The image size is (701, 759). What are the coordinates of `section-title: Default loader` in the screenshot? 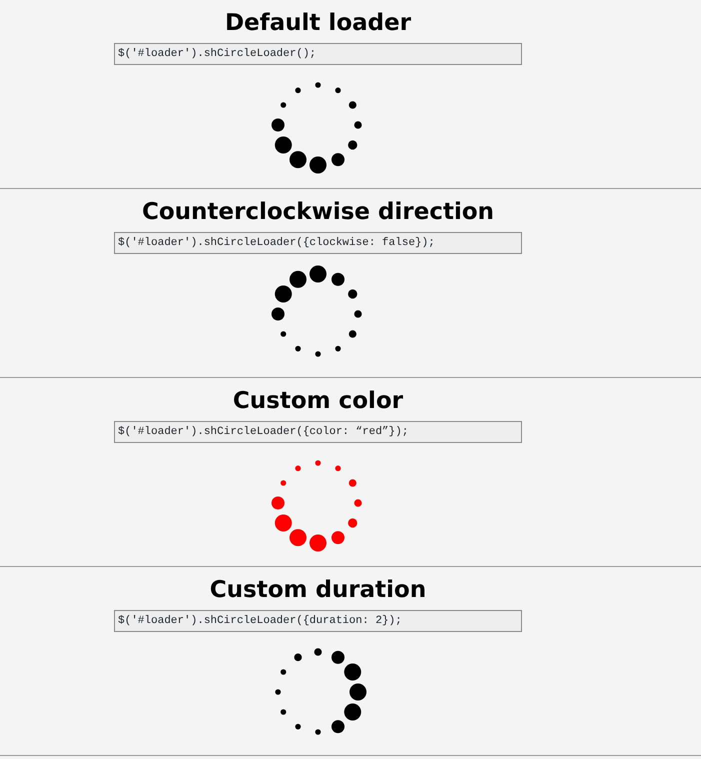 It's located at (318, 23).